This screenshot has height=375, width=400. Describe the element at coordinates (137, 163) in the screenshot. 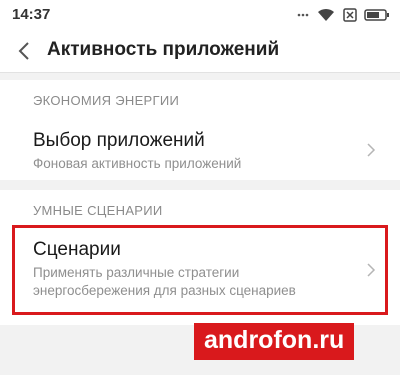

I see `item-subtitle-app-selection: Фоновая активность приложений` at that location.